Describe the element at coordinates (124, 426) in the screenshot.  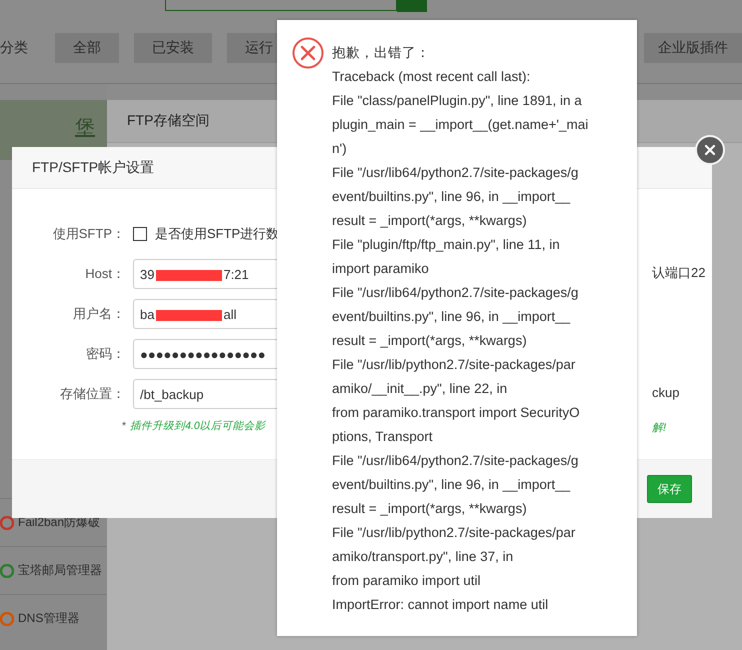
I see `note-mark: *` at that location.